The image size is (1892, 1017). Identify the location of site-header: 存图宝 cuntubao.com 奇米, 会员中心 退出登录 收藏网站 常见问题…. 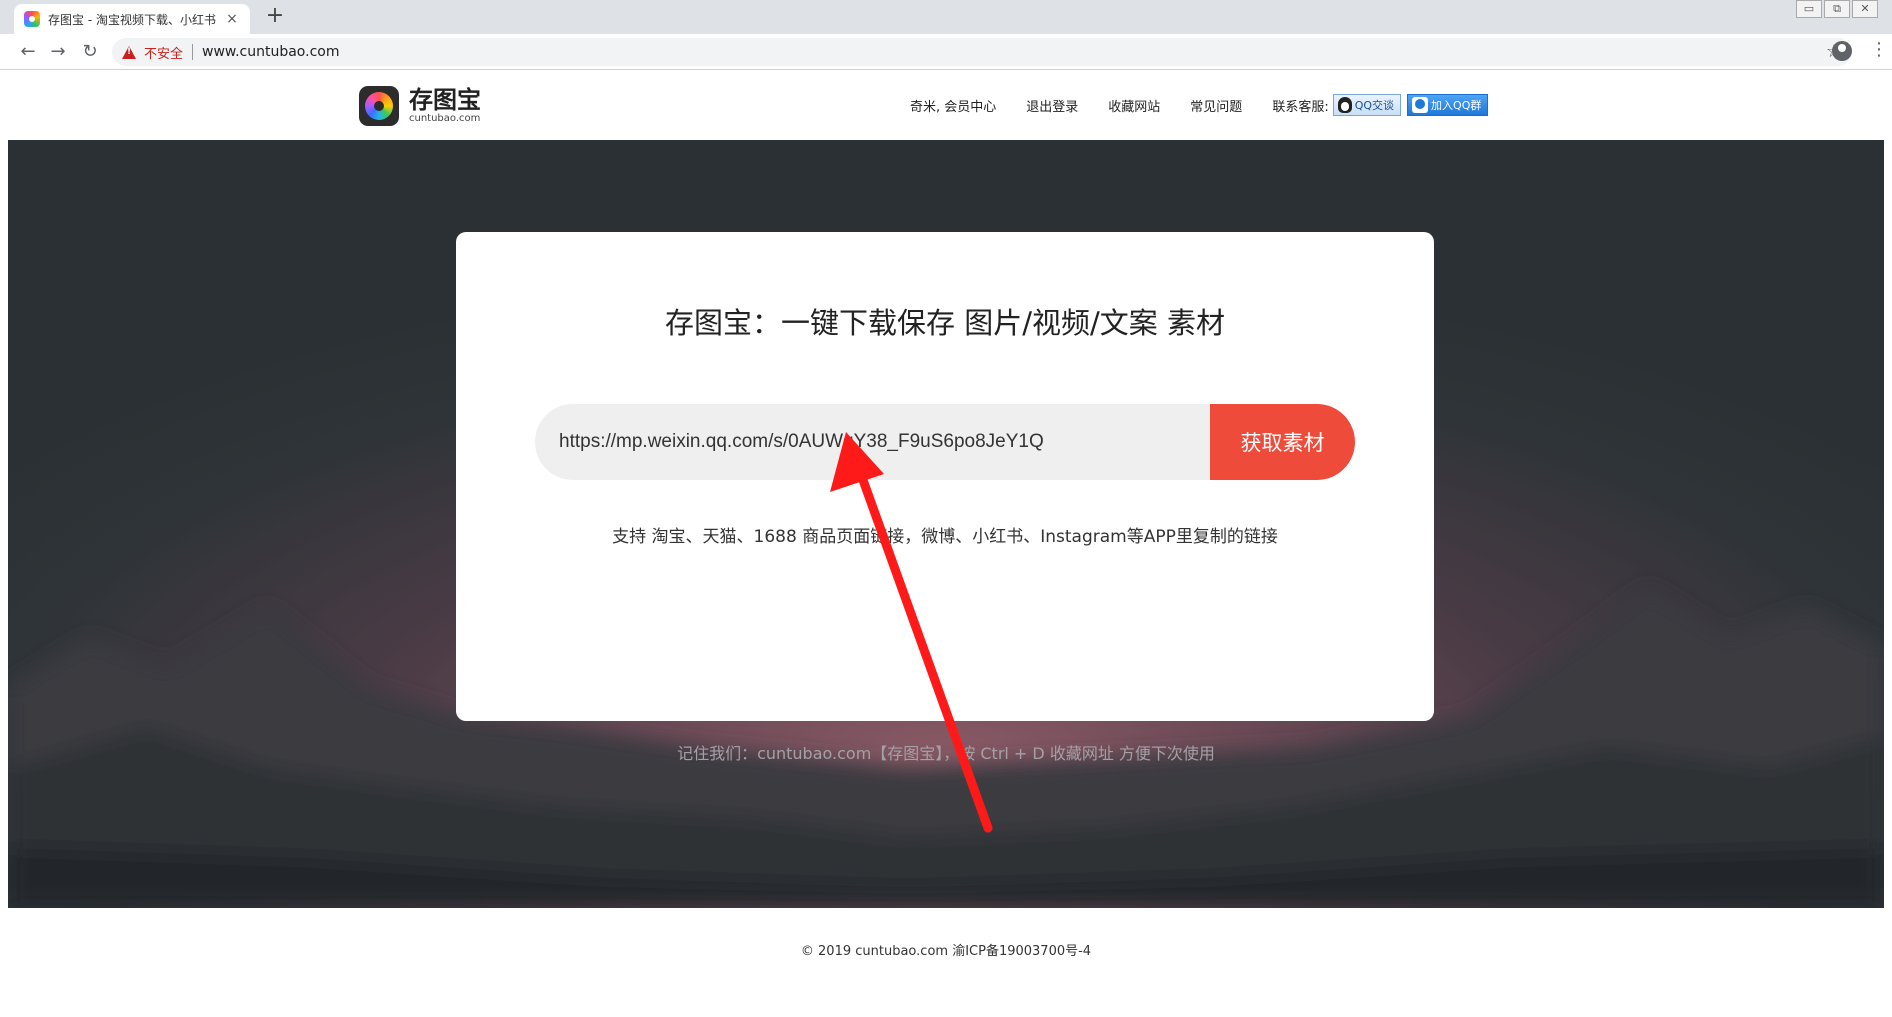
(946, 105).